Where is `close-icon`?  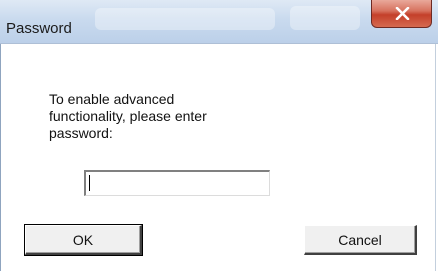
close-icon is located at coordinates (402, 13).